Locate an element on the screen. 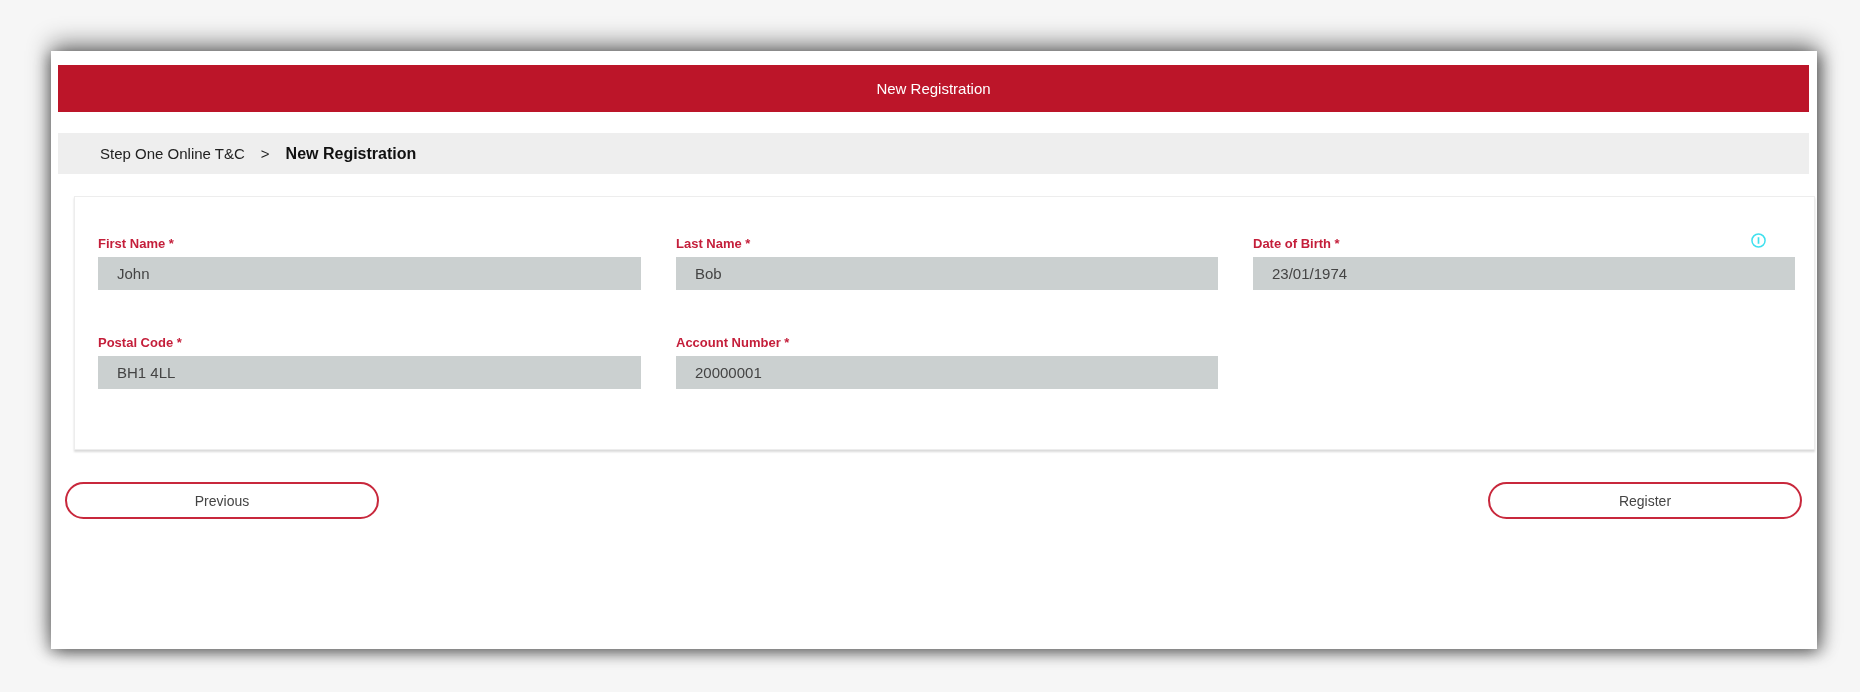  field-label: Postal Code * is located at coordinates (140, 342).